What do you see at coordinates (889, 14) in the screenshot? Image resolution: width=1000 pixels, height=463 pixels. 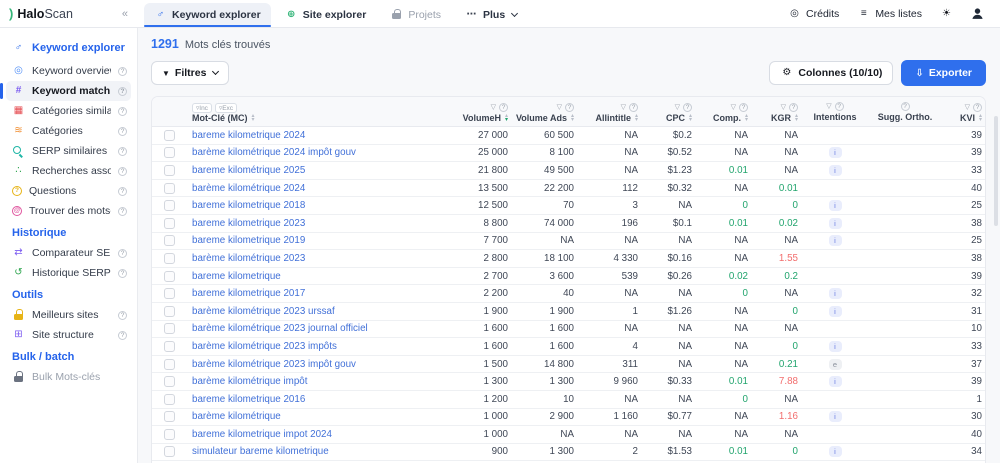 I see `my-lists-link: ≡ Mes listes` at bounding box center [889, 14].